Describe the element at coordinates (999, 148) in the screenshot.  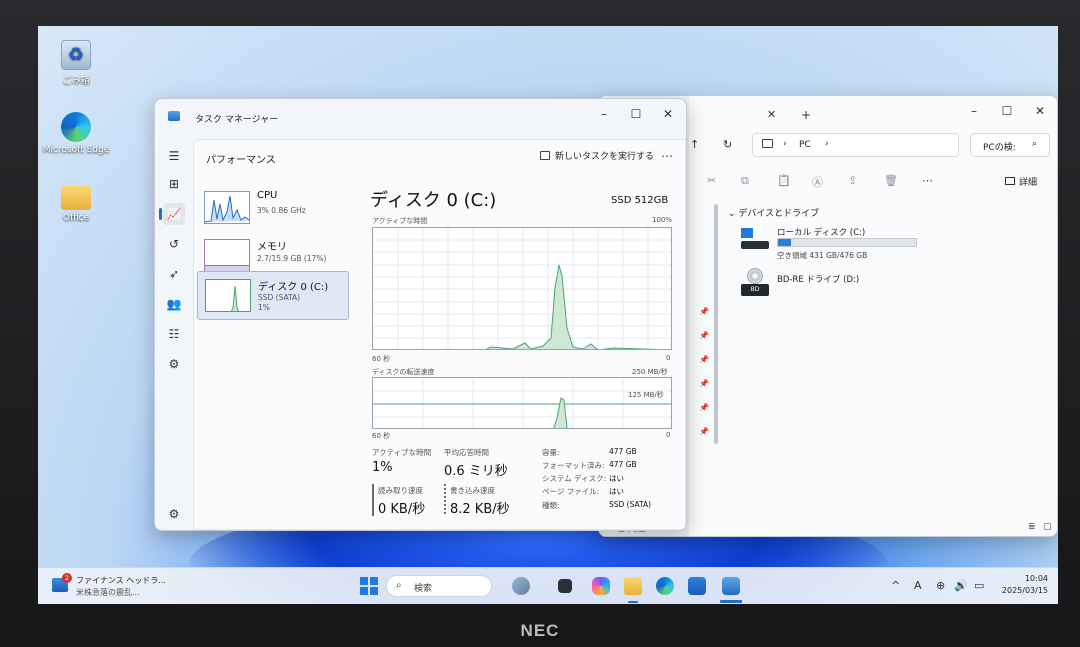
I see `search-placeholder: PCの検:` at that location.